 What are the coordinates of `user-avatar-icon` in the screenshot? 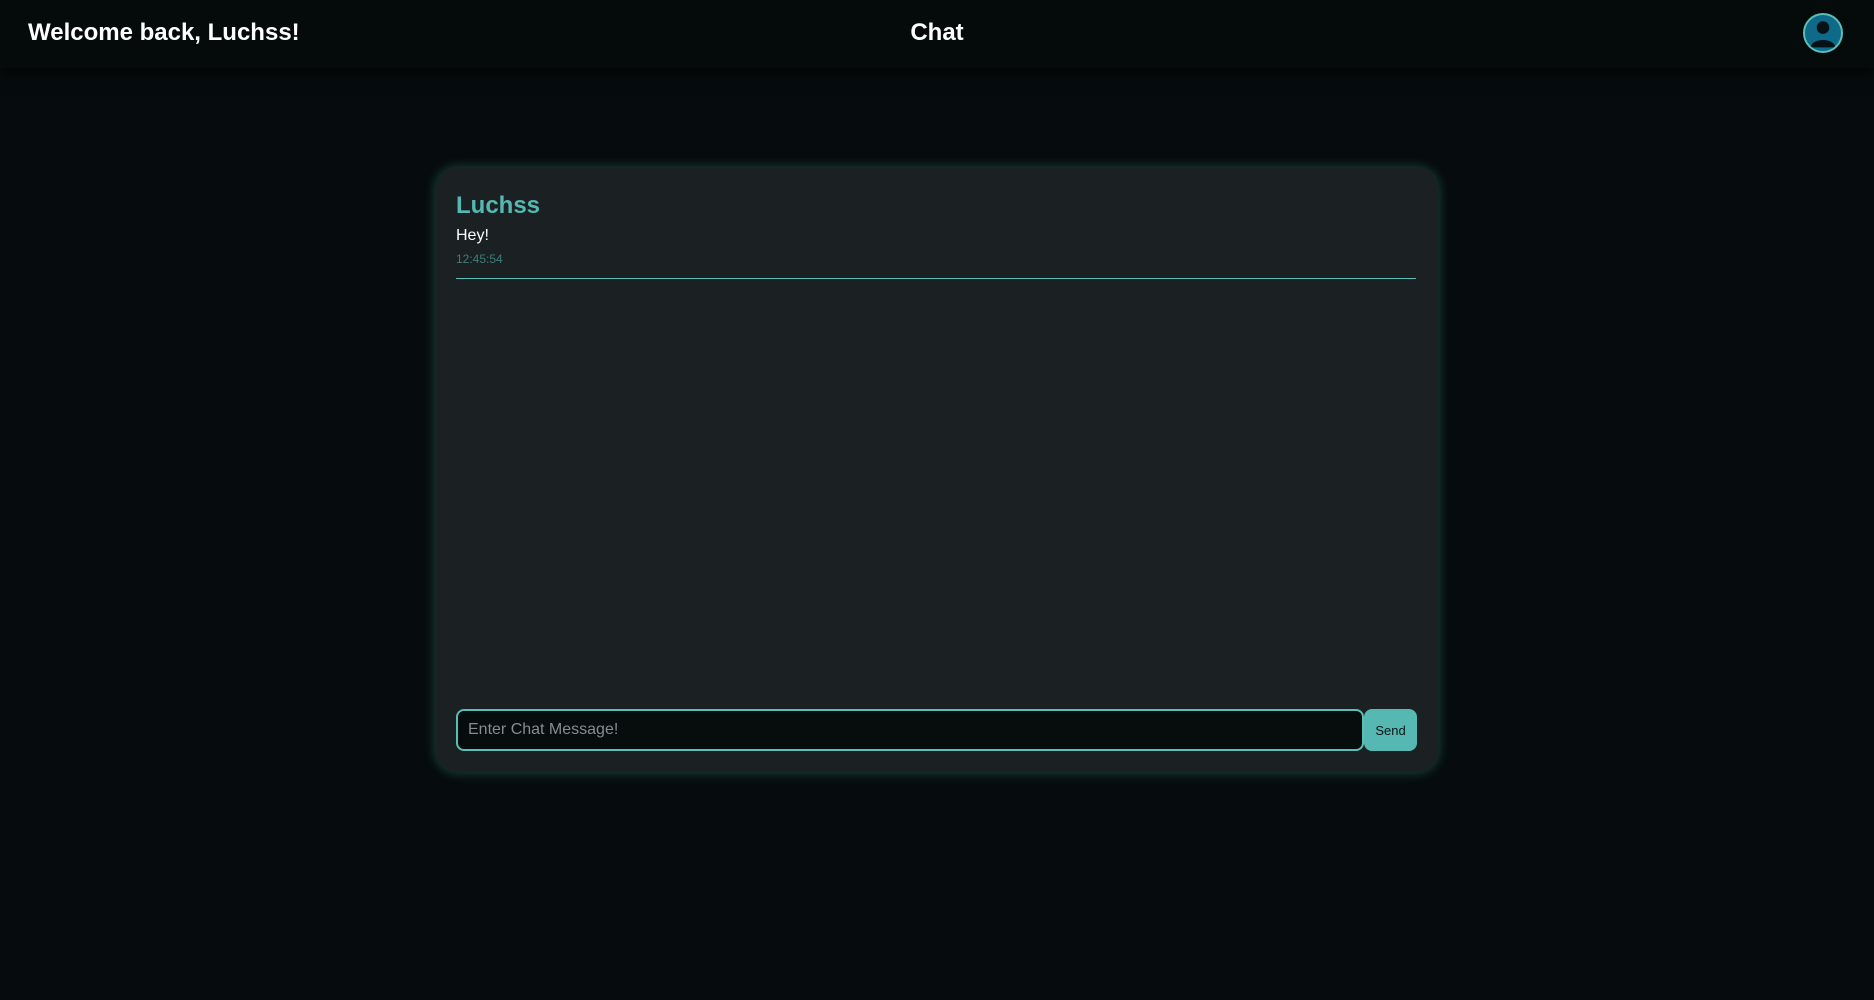 It's located at (1823, 33).